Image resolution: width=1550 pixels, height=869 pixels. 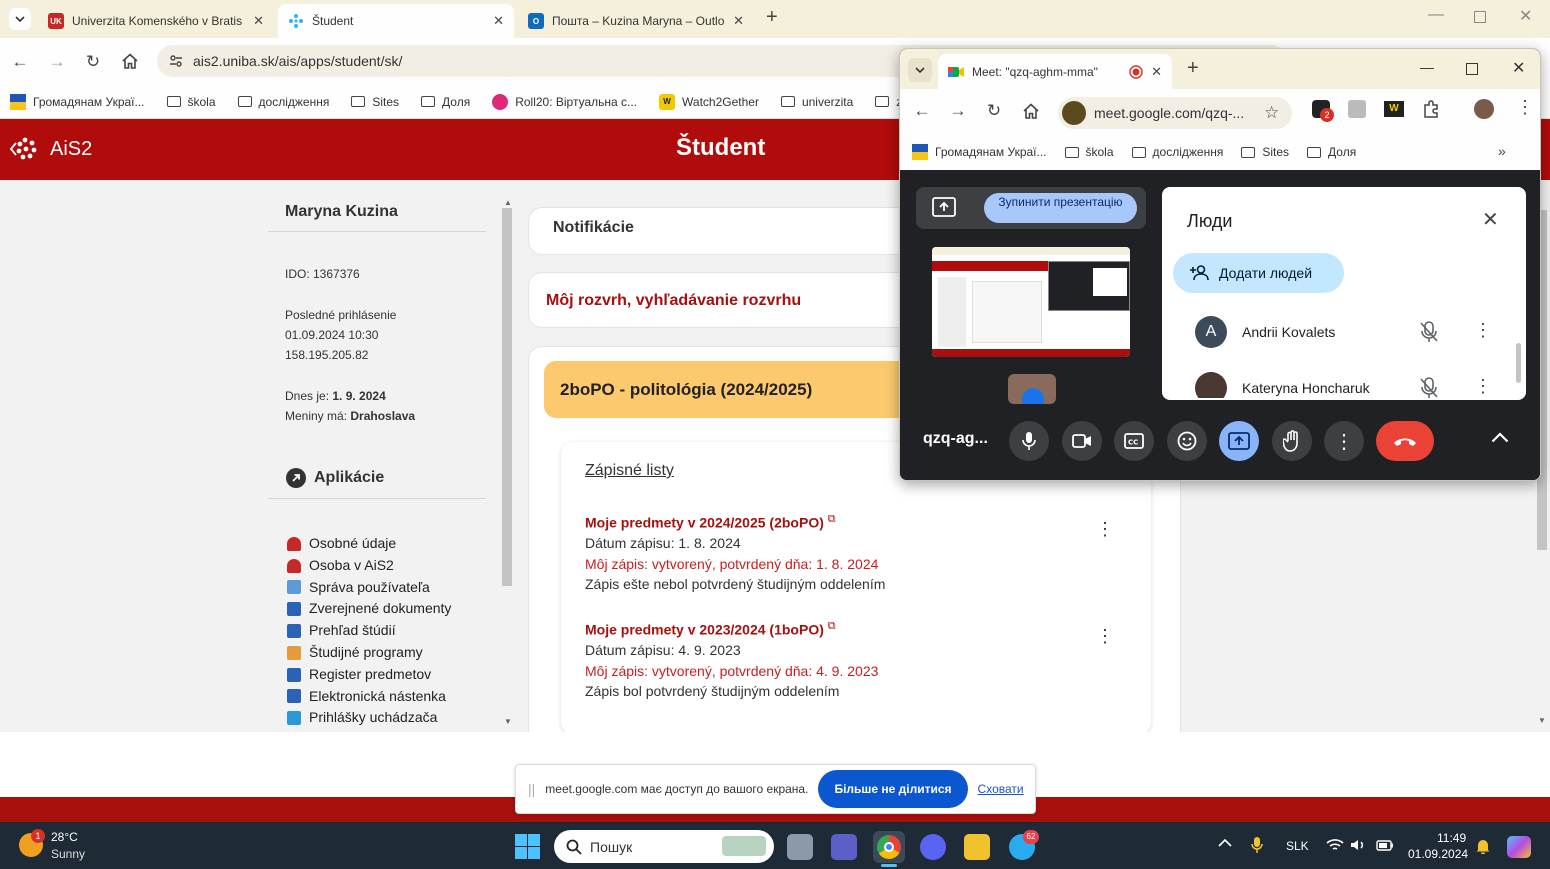 I want to click on keyboard-language: SLK, so click(x=1297, y=846).